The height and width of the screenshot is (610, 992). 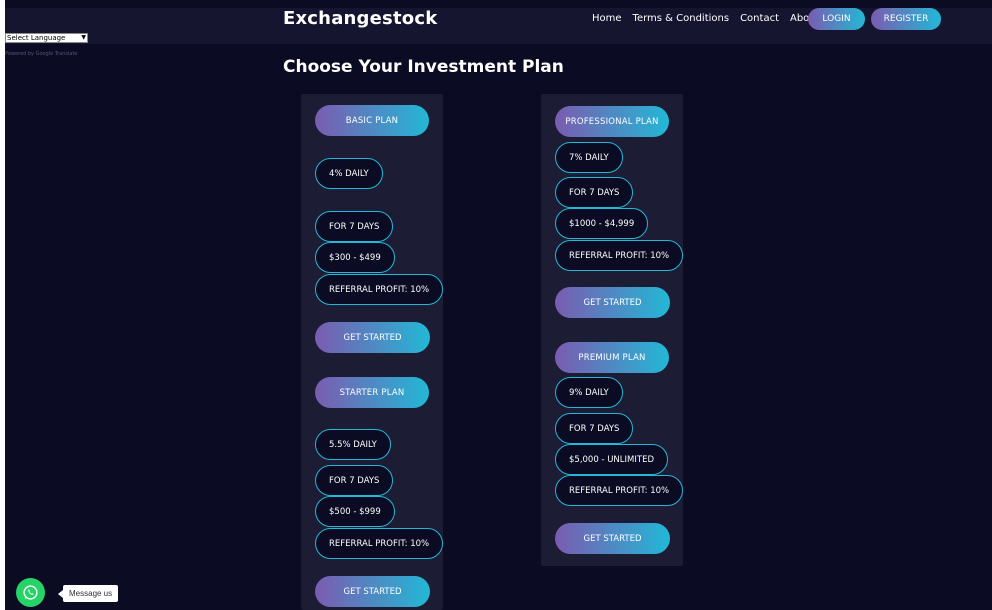 What do you see at coordinates (612, 538) in the screenshot?
I see `premium-get-started-button: GET STARTED` at bounding box center [612, 538].